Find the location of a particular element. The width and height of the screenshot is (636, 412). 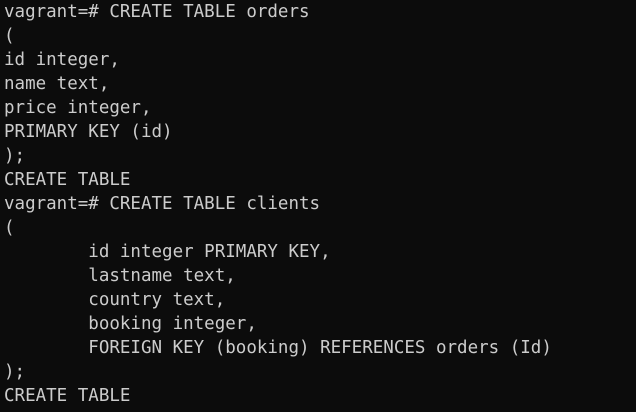

terminal-line: id integer PRIMARY KEY, is located at coordinates (167, 252).